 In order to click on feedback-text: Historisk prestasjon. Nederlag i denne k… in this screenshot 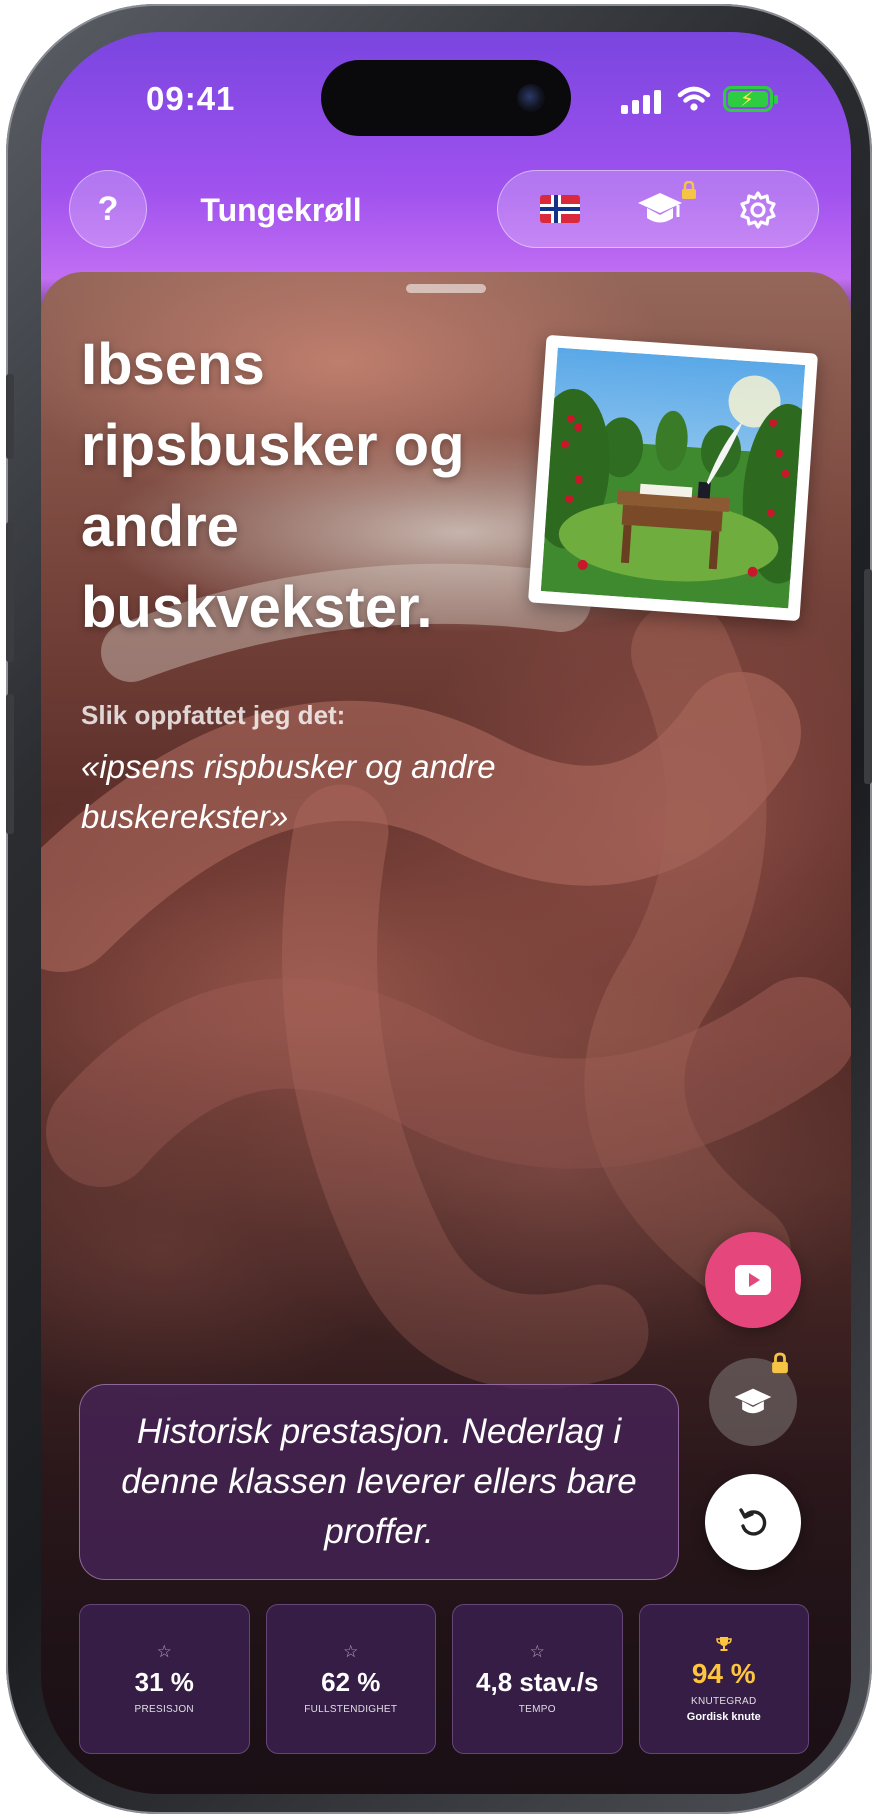, I will do `click(379, 1481)`.